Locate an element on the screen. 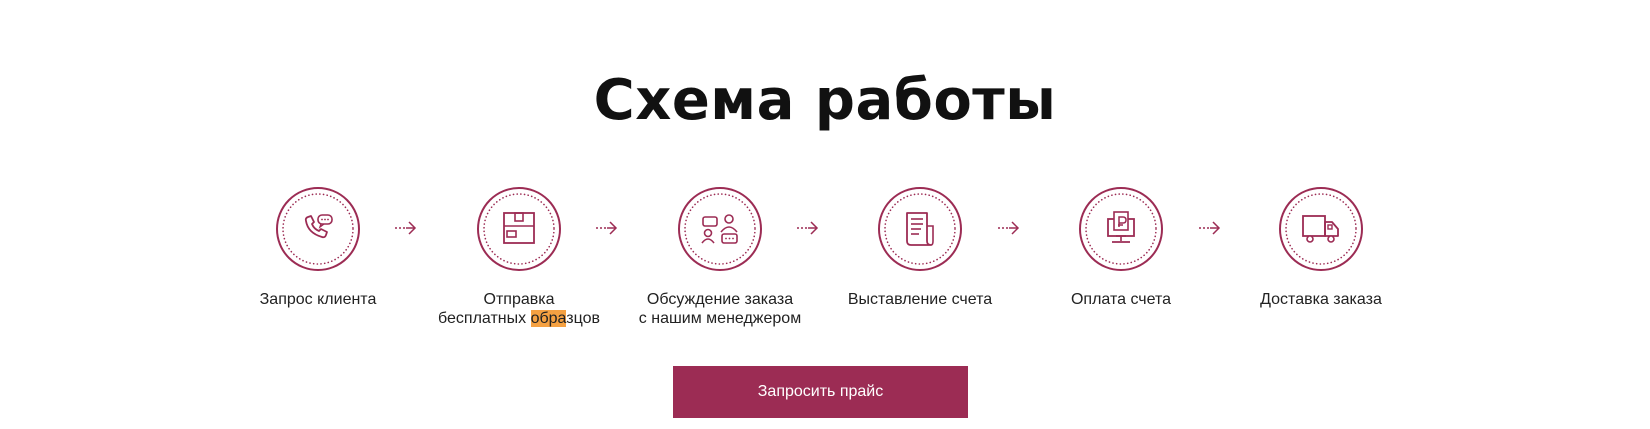  step-invoicing: Выставление счета is located at coordinates (920, 247).